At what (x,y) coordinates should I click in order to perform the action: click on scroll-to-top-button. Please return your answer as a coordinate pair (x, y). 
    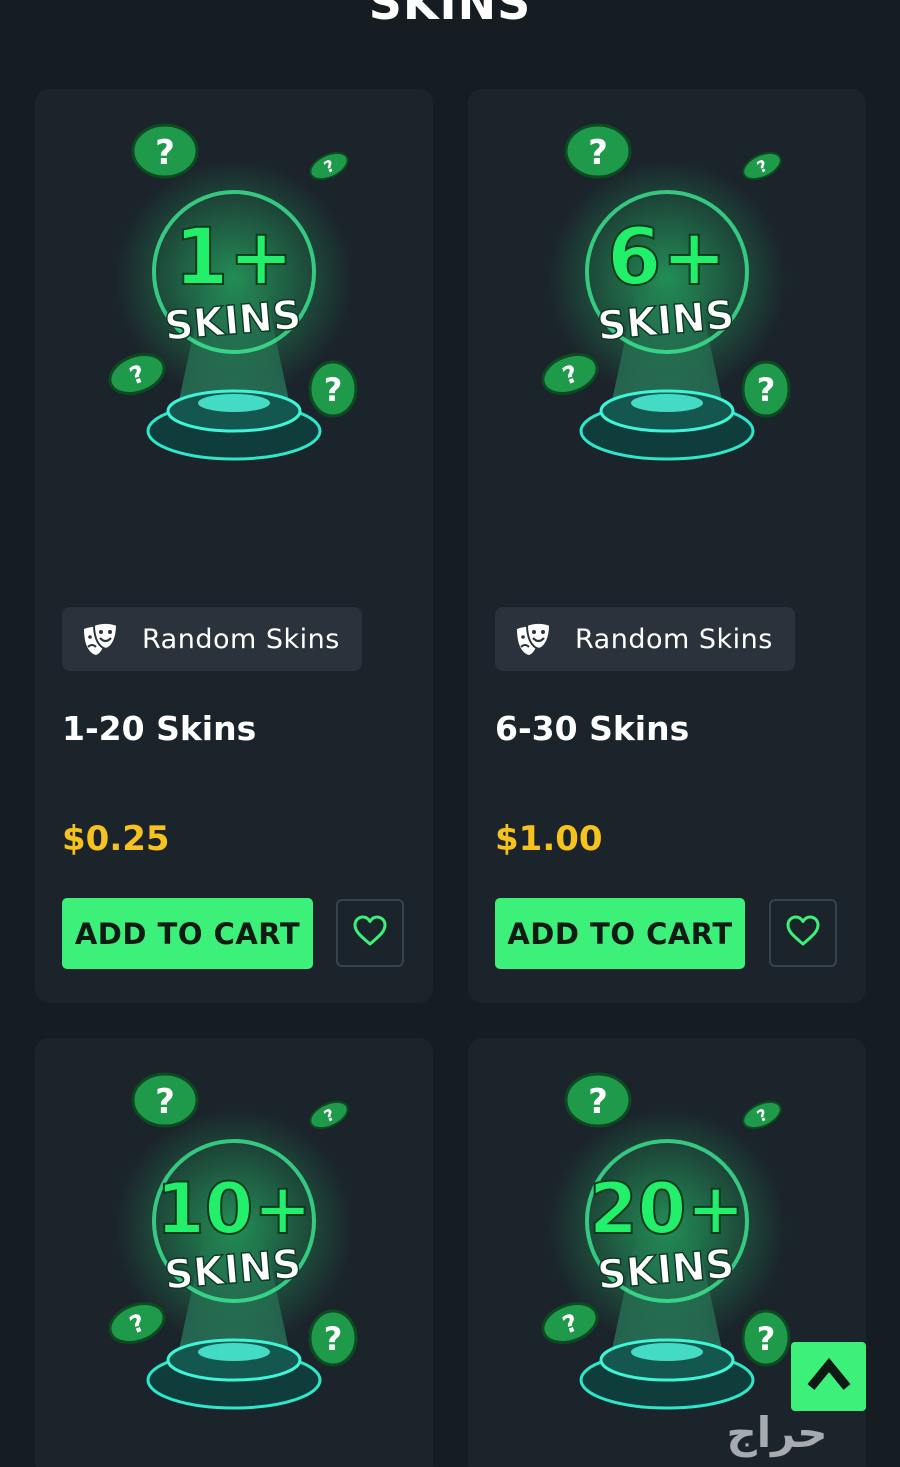
    Looking at the image, I should click on (828, 1376).